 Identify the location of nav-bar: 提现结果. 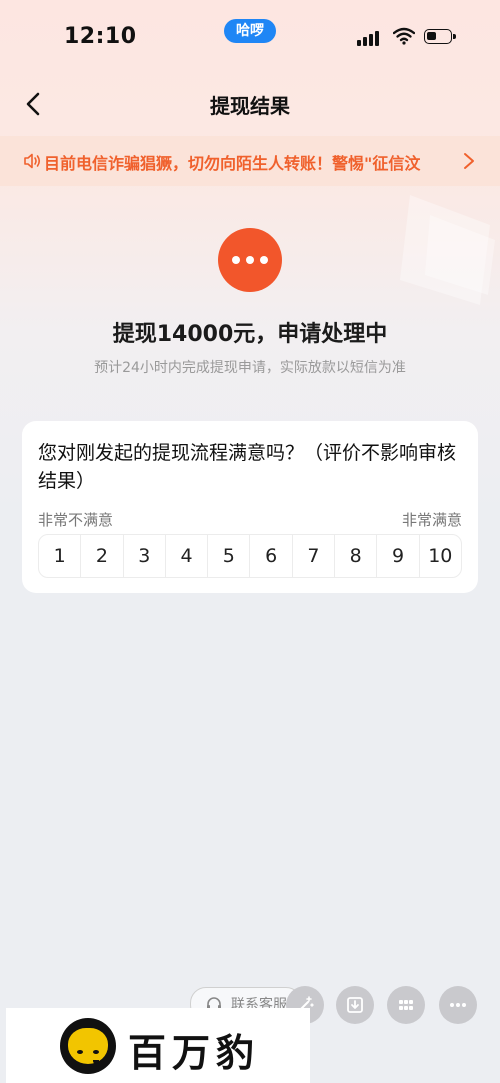
(250, 104).